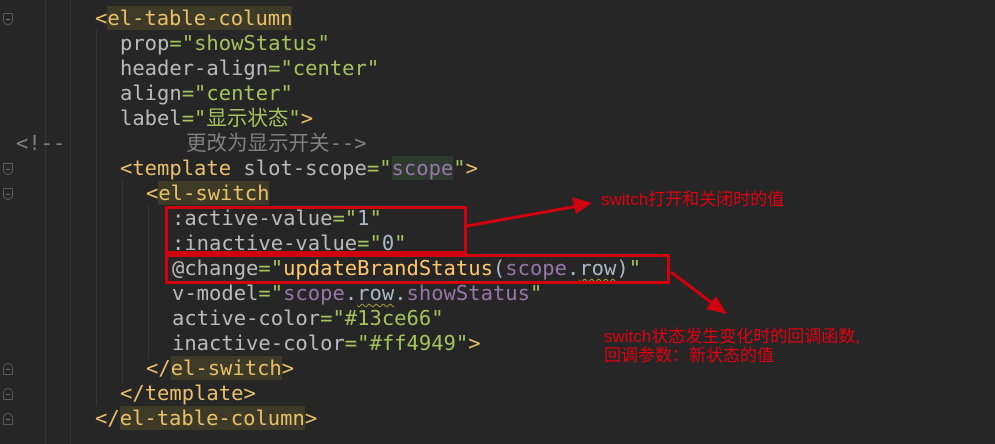 Image resolution: width=995 pixels, height=444 pixels. I want to click on annotation-arrows, so click(596, 255).